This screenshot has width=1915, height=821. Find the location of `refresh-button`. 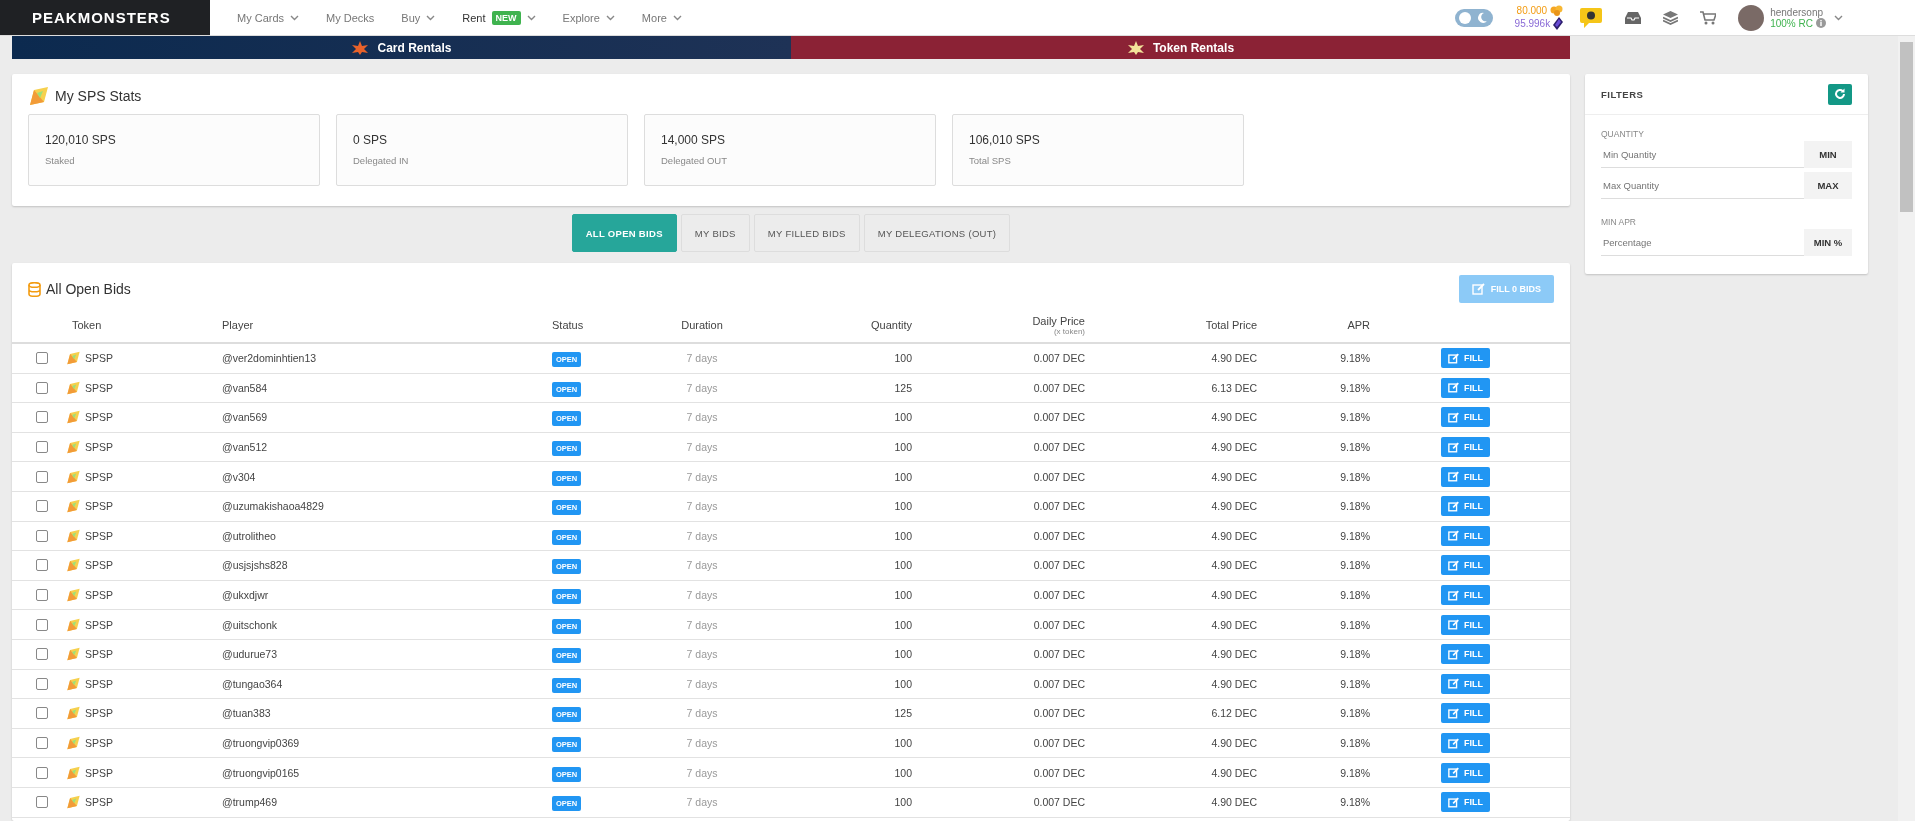

refresh-button is located at coordinates (1840, 94).